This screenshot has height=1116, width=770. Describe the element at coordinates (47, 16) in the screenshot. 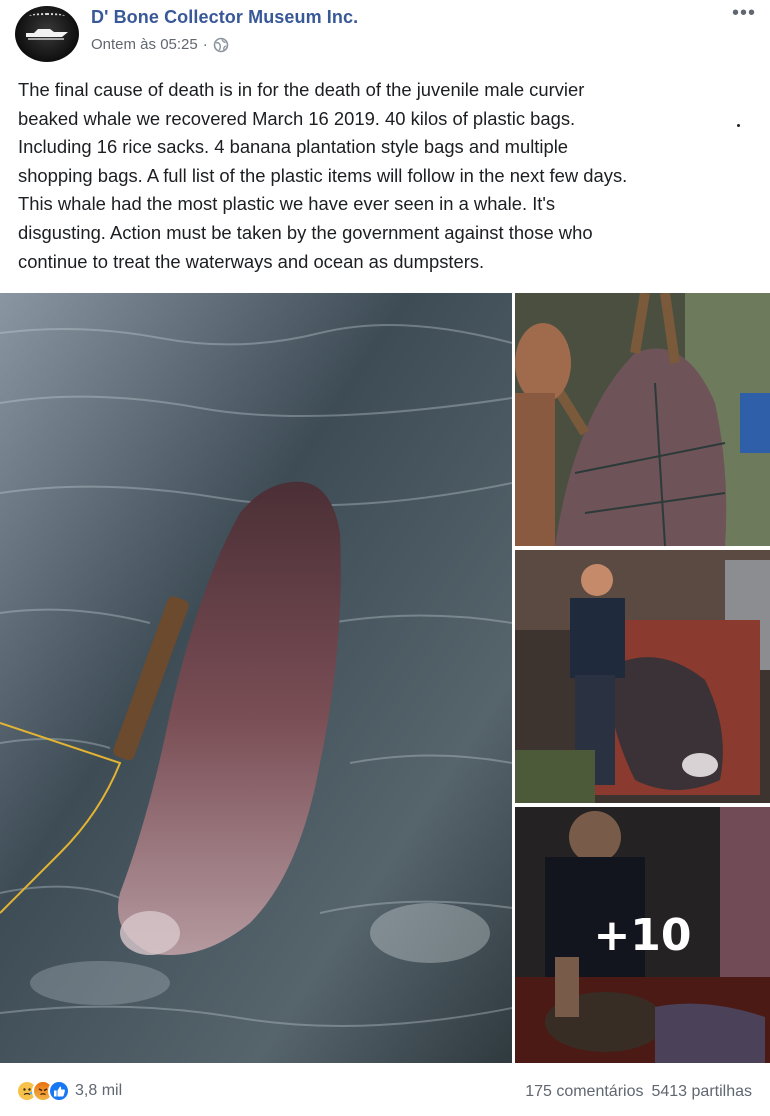

I see `avatar-ring-decoration` at that location.